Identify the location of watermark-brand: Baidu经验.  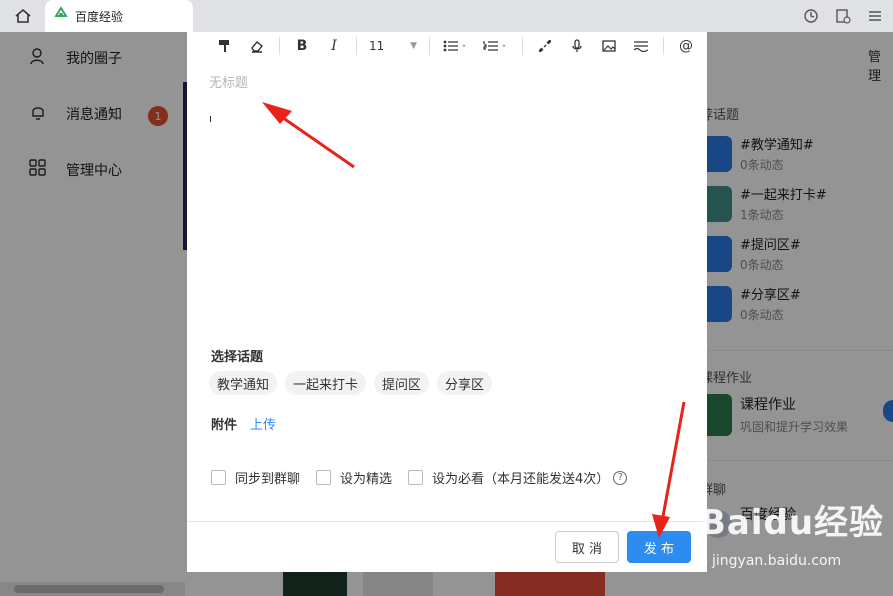
(792, 523).